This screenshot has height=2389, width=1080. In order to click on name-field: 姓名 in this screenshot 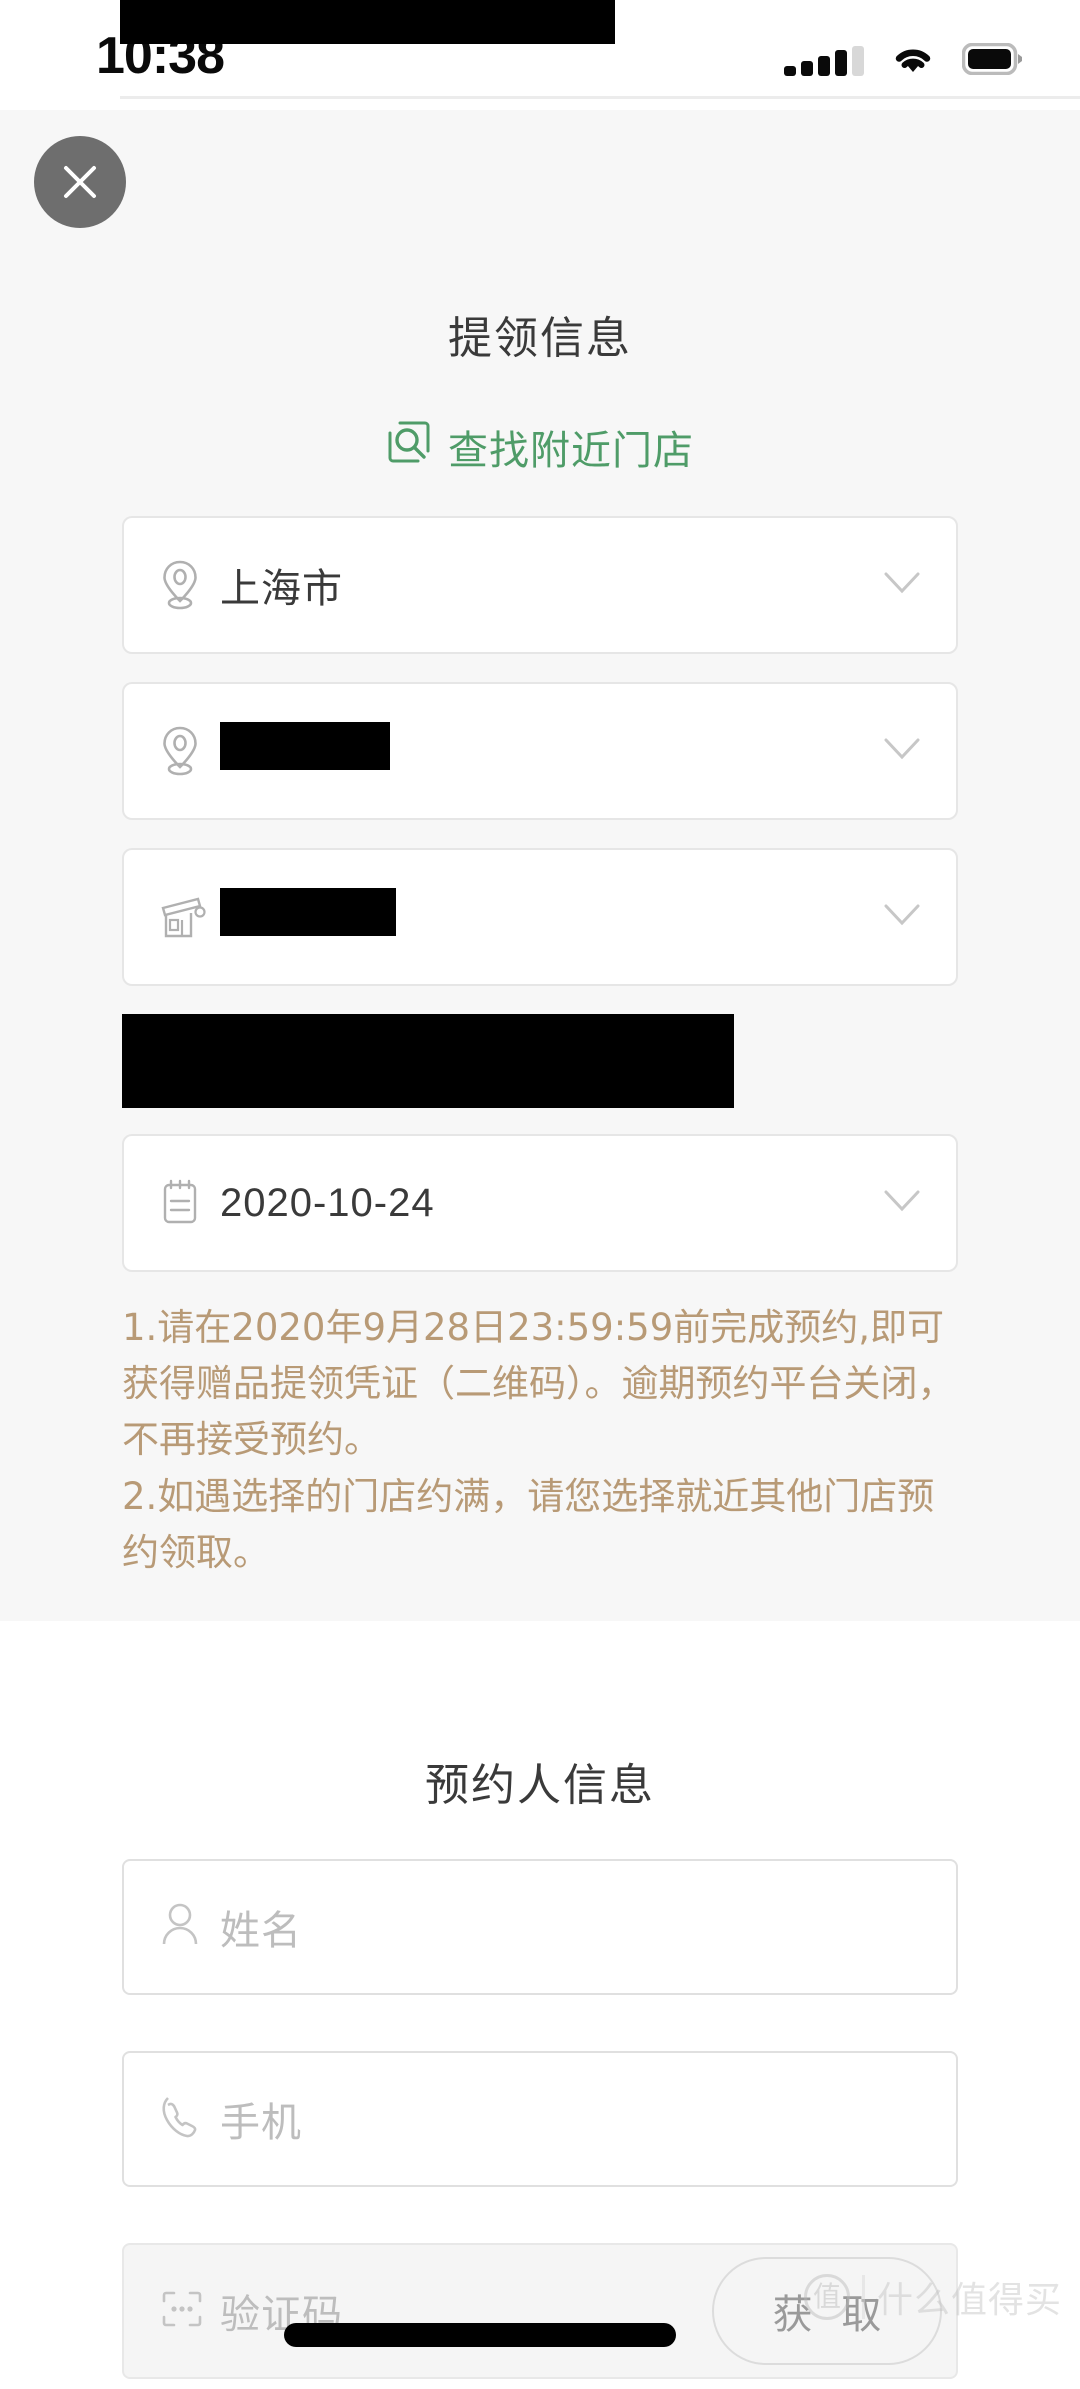, I will do `click(540, 1927)`.